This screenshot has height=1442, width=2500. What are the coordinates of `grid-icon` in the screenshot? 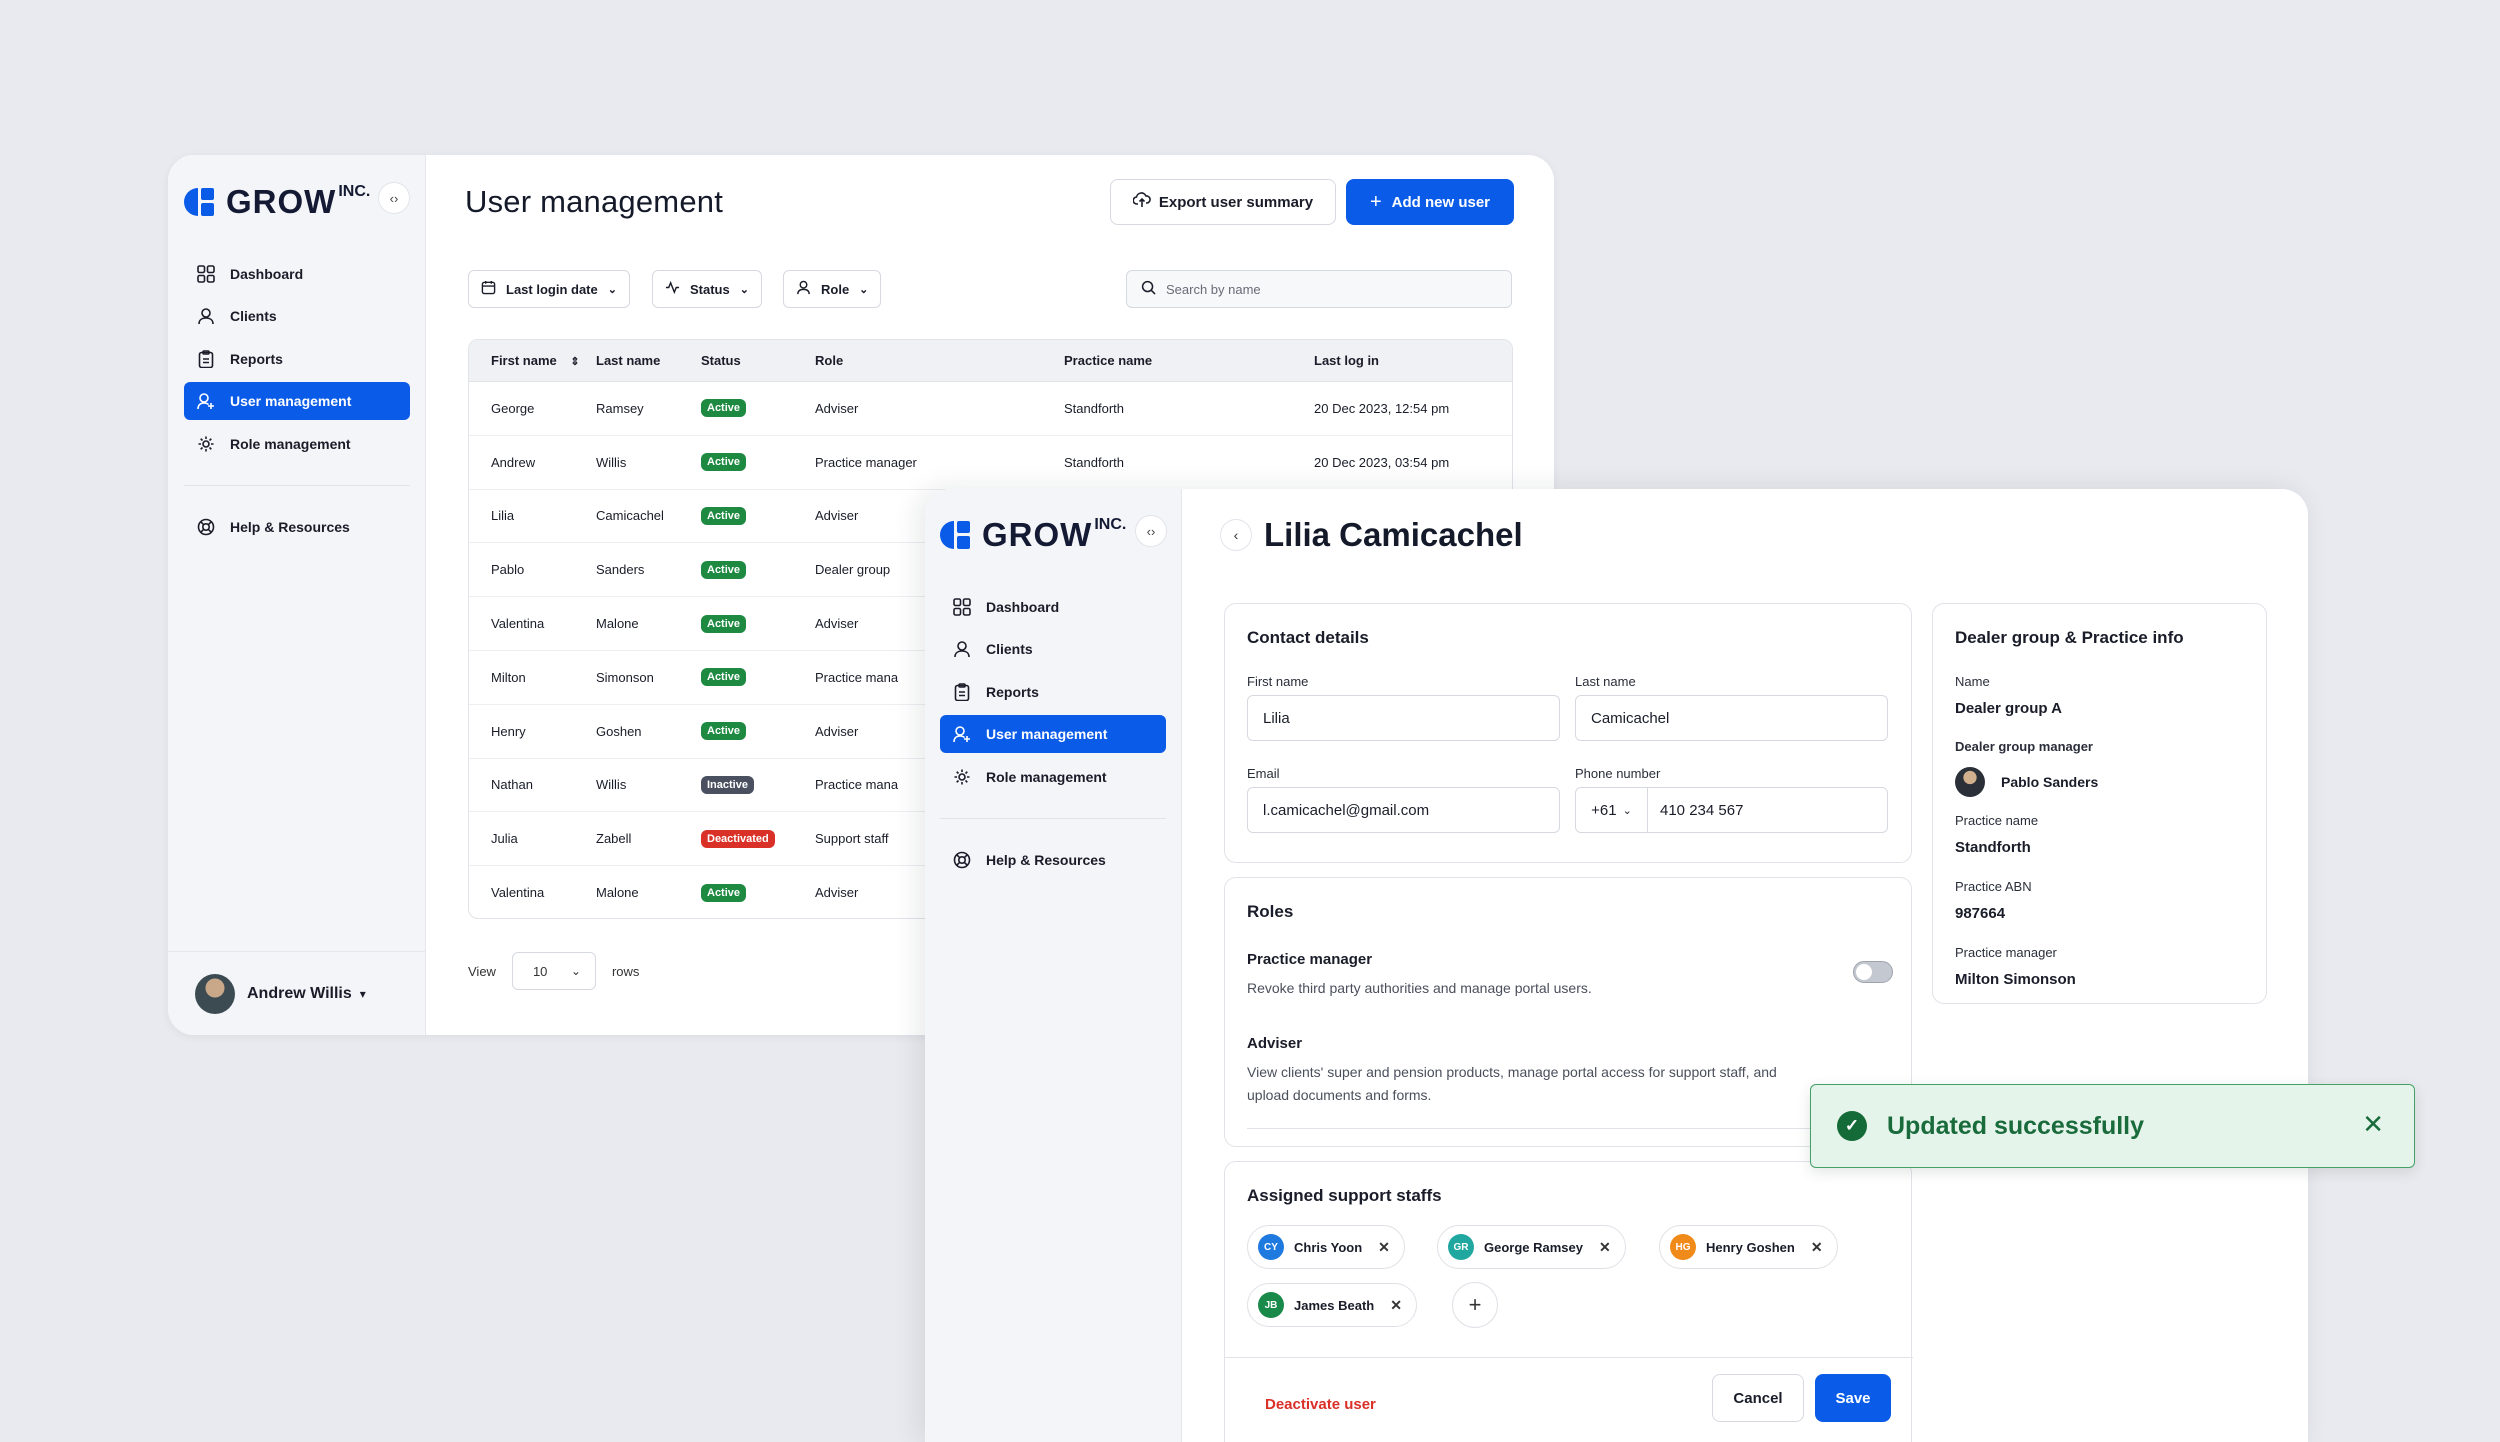 It's located at (962, 607).